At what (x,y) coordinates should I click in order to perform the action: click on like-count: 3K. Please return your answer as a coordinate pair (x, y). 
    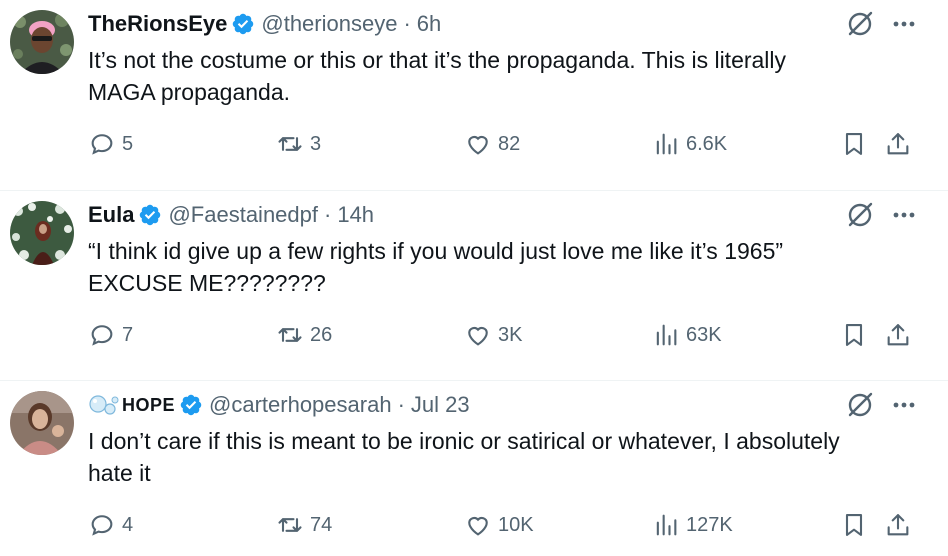
    Looking at the image, I should click on (510, 334).